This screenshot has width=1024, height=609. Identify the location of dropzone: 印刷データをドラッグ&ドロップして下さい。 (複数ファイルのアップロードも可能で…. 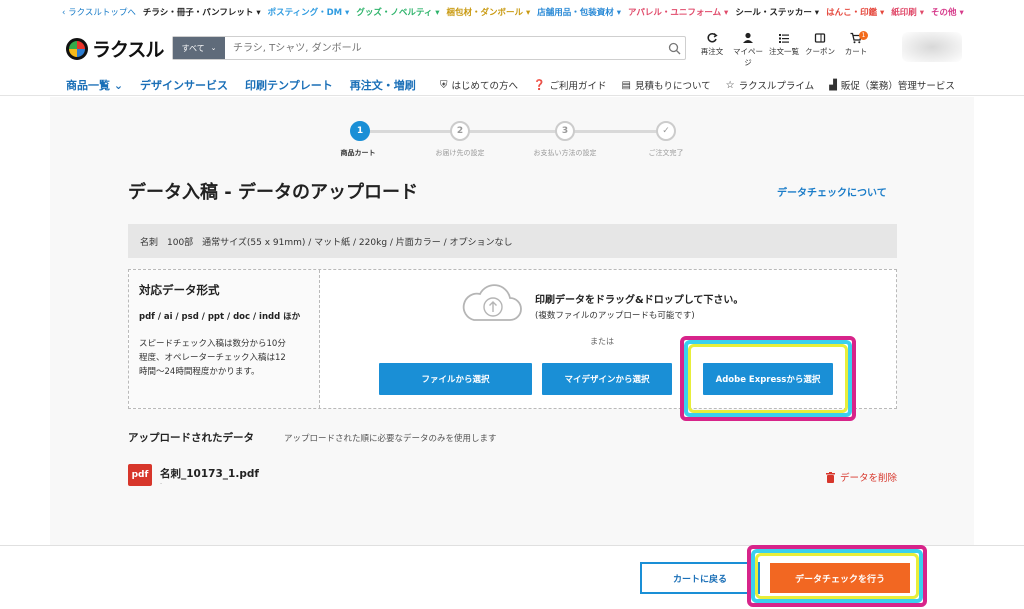
(608, 345).